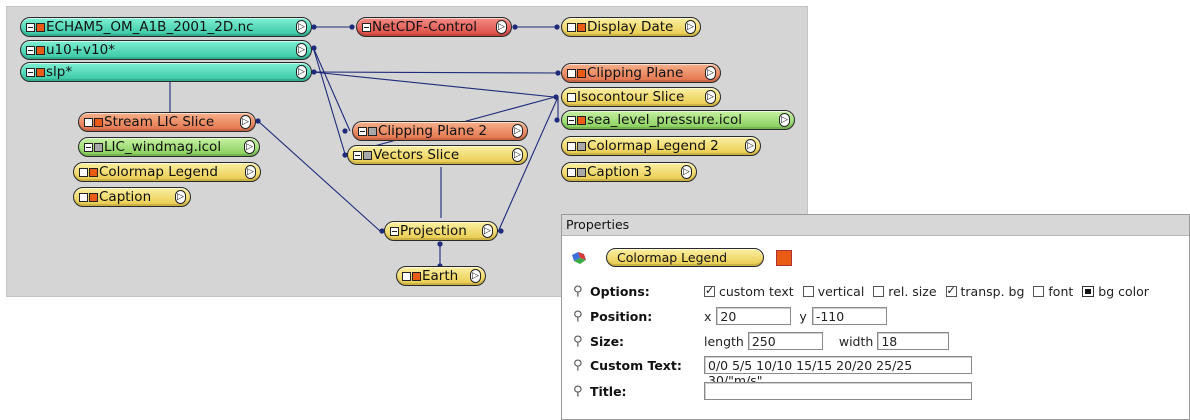 The image size is (1190, 420). I want to click on node-caption-3: Caption 3 ▷, so click(629, 172).